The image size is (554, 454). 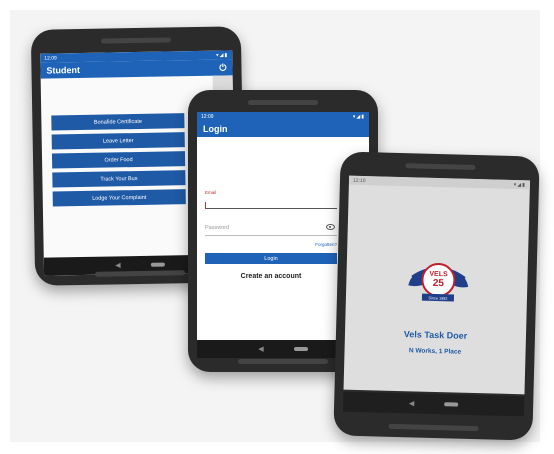 I want to click on page-title: Student, so click(x=63, y=70).